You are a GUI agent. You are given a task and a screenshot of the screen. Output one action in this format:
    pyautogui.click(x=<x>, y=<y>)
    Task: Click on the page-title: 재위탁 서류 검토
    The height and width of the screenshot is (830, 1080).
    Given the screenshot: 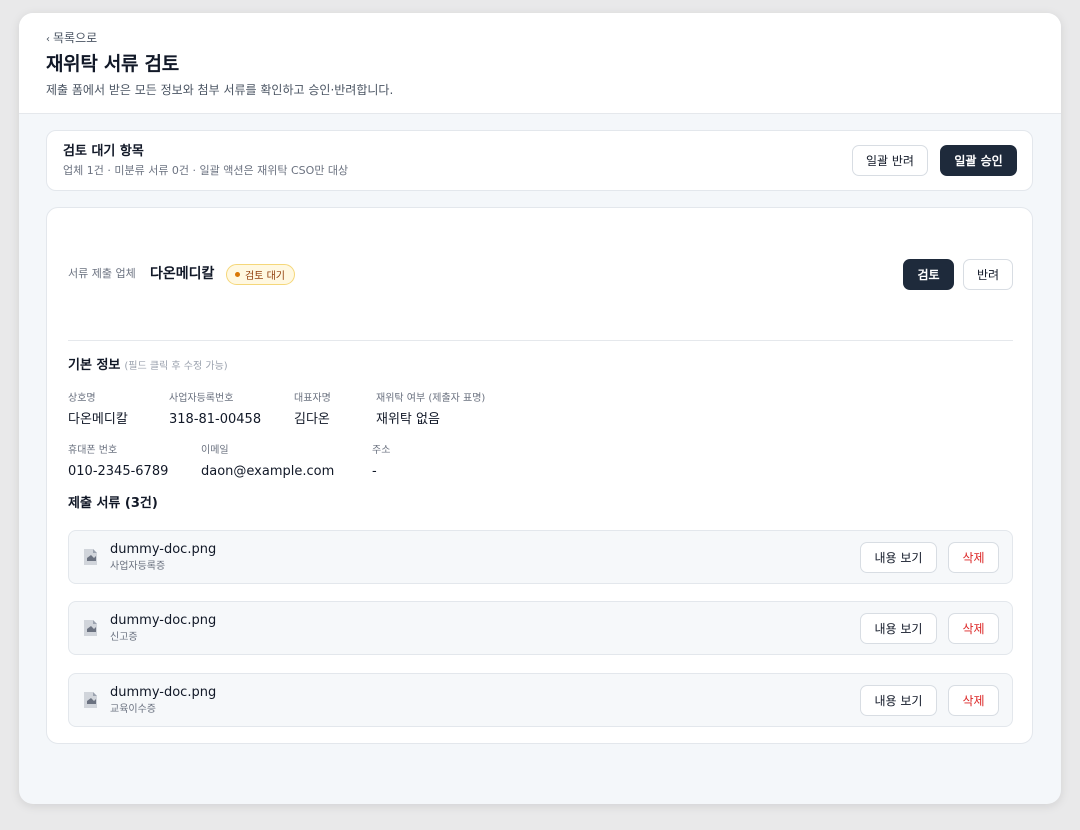 What is the action you would take?
    pyautogui.click(x=112, y=64)
    